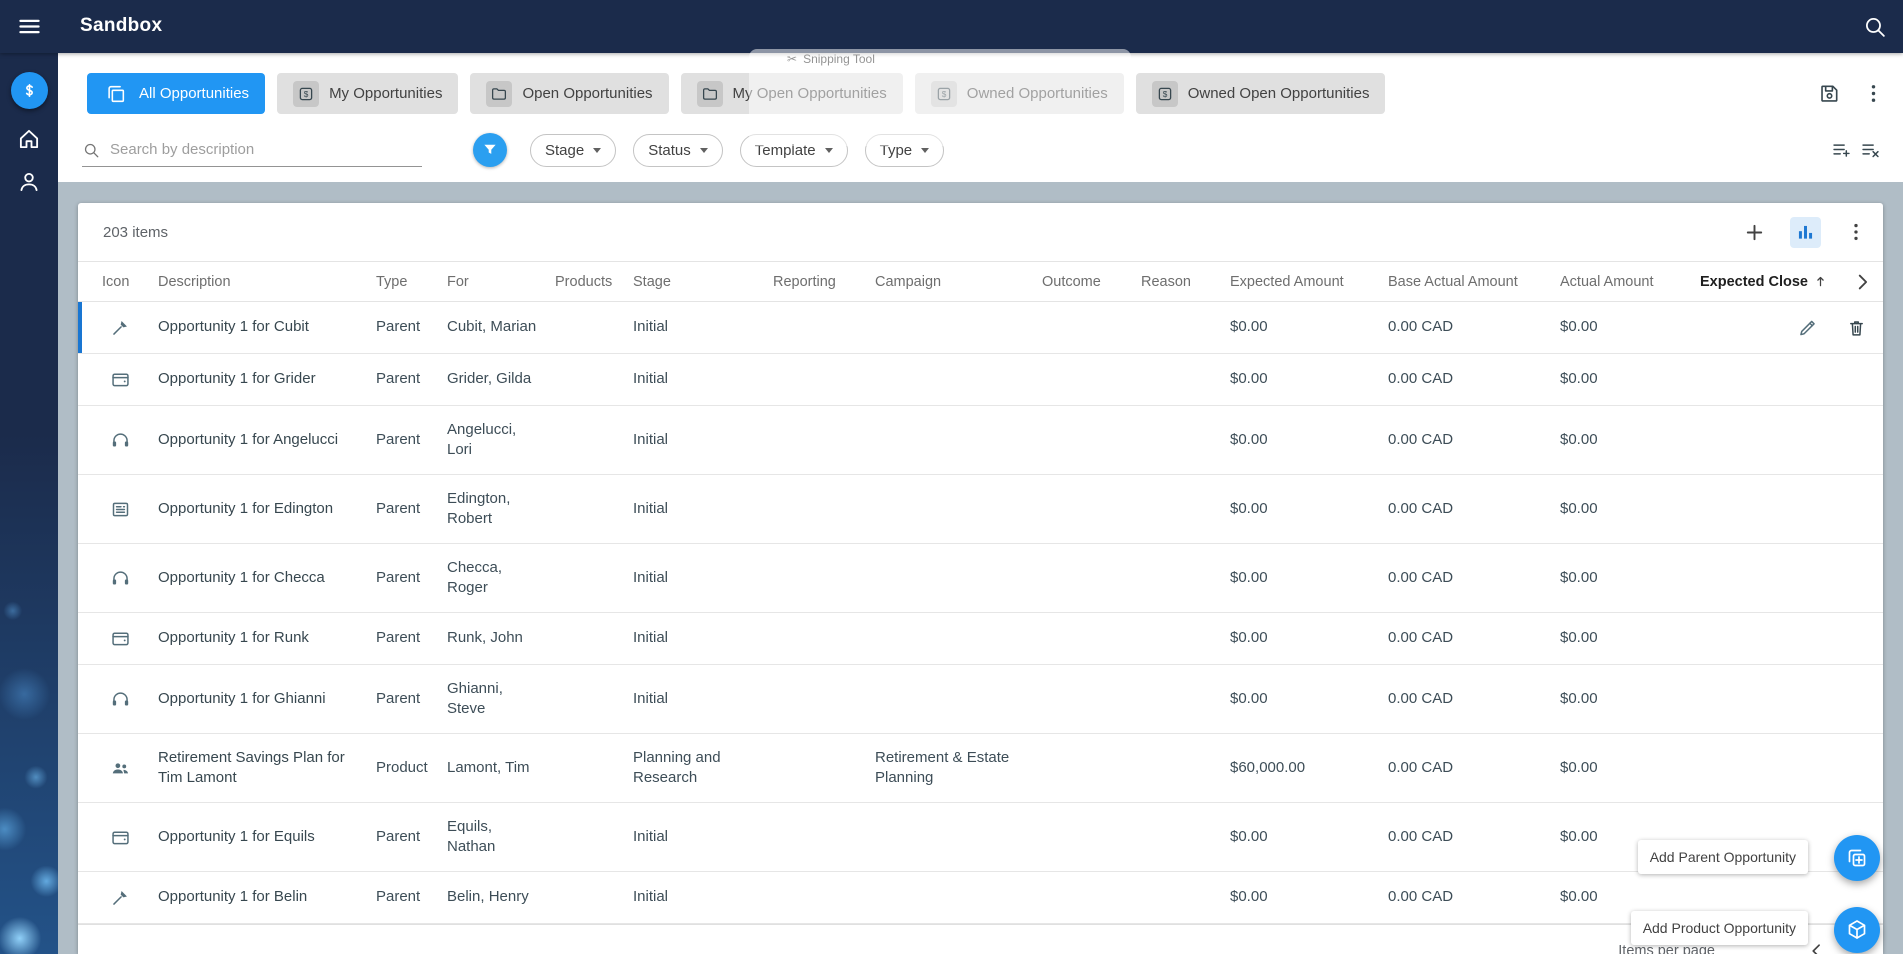 The height and width of the screenshot is (954, 1903). I want to click on filter-dropdowns: Stage Status Template Type, so click(737, 150).